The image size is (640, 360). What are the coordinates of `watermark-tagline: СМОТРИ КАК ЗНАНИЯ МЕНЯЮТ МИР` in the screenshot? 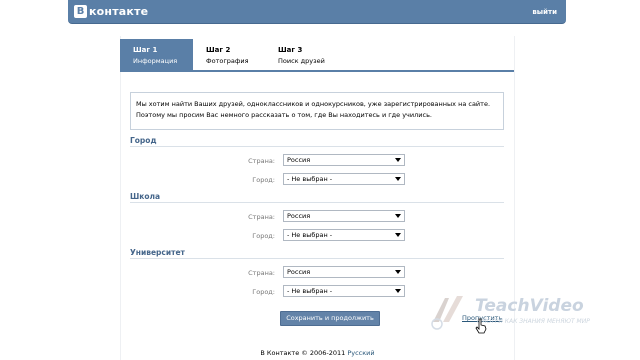 It's located at (533, 321).